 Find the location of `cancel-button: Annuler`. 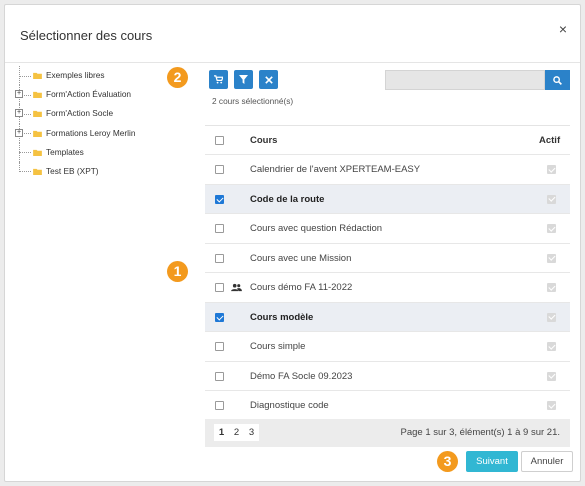

cancel-button: Annuler is located at coordinates (547, 461).